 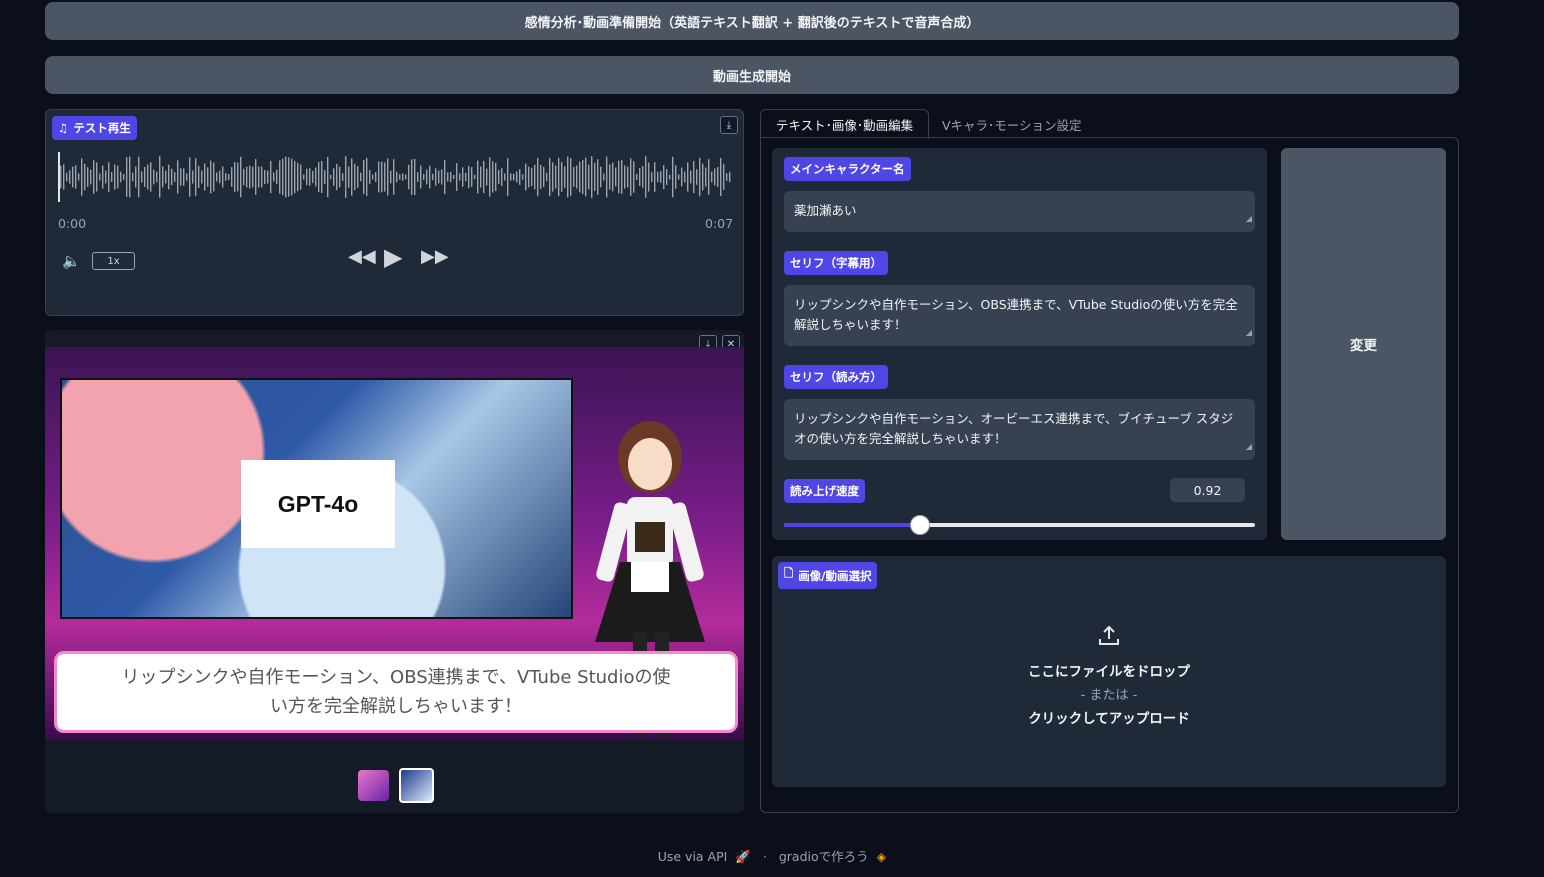 What do you see at coordinates (1109, 675) in the screenshot?
I see `upload-dropzone: ここにファイルをドロップ - または - クリックしてアップロード` at bounding box center [1109, 675].